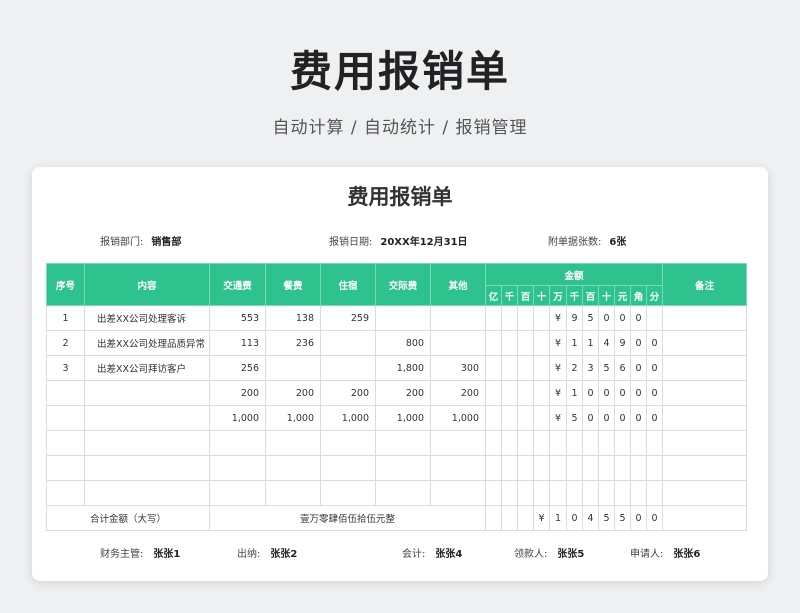 The image size is (800, 613). Describe the element at coordinates (647, 554) in the screenshot. I see `applicant-label: 申请人:` at that location.